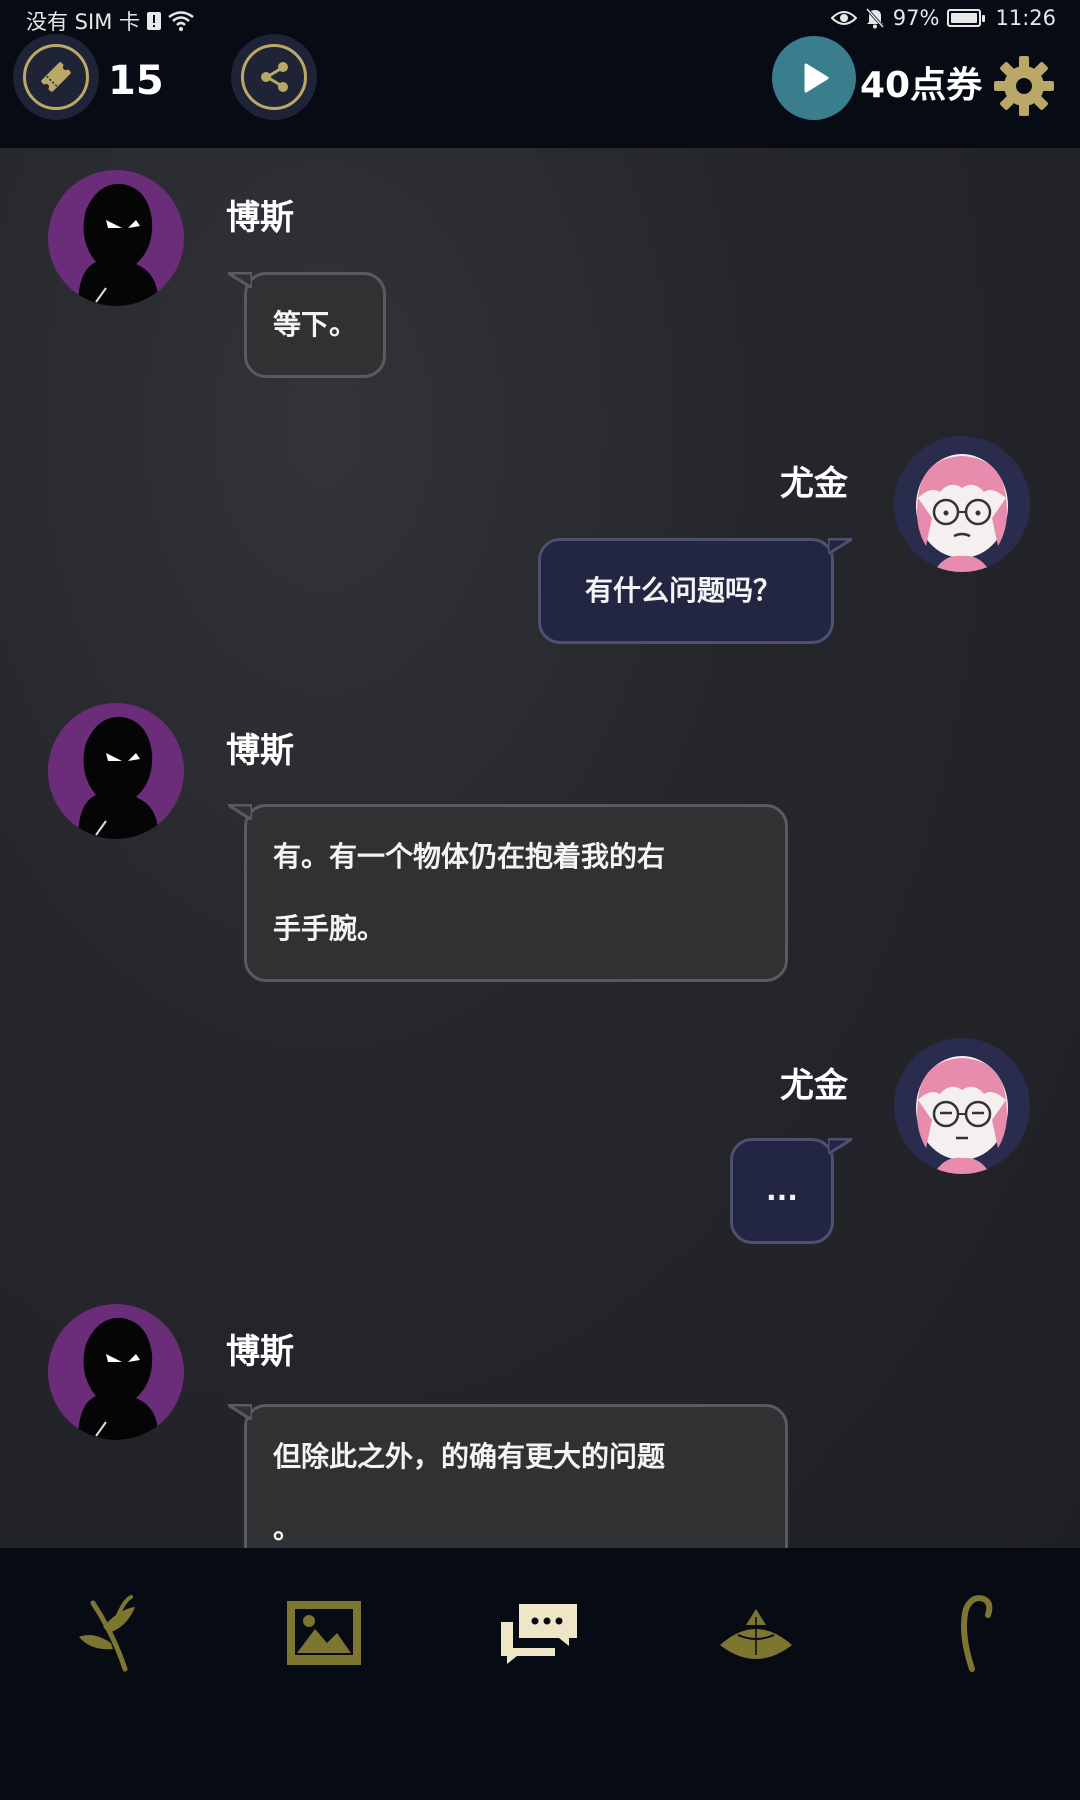 Image resolution: width=1080 pixels, height=1800 pixels. I want to click on message-line: 手手腕。, so click(329, 928).